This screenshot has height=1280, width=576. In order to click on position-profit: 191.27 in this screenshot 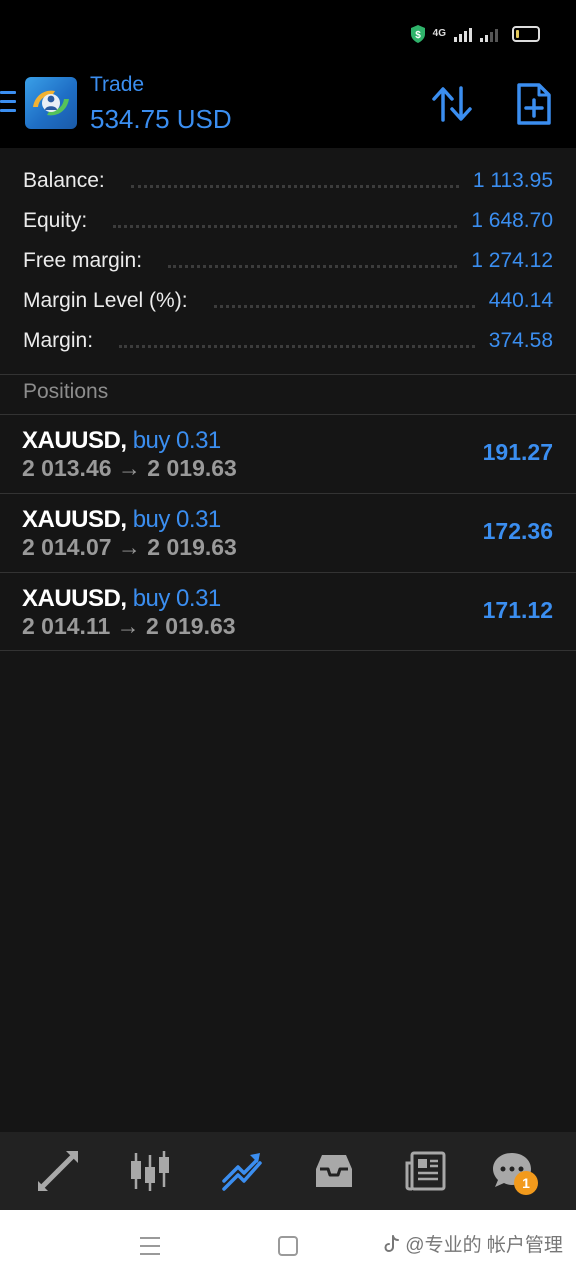, I will do `click(517, 452)`.